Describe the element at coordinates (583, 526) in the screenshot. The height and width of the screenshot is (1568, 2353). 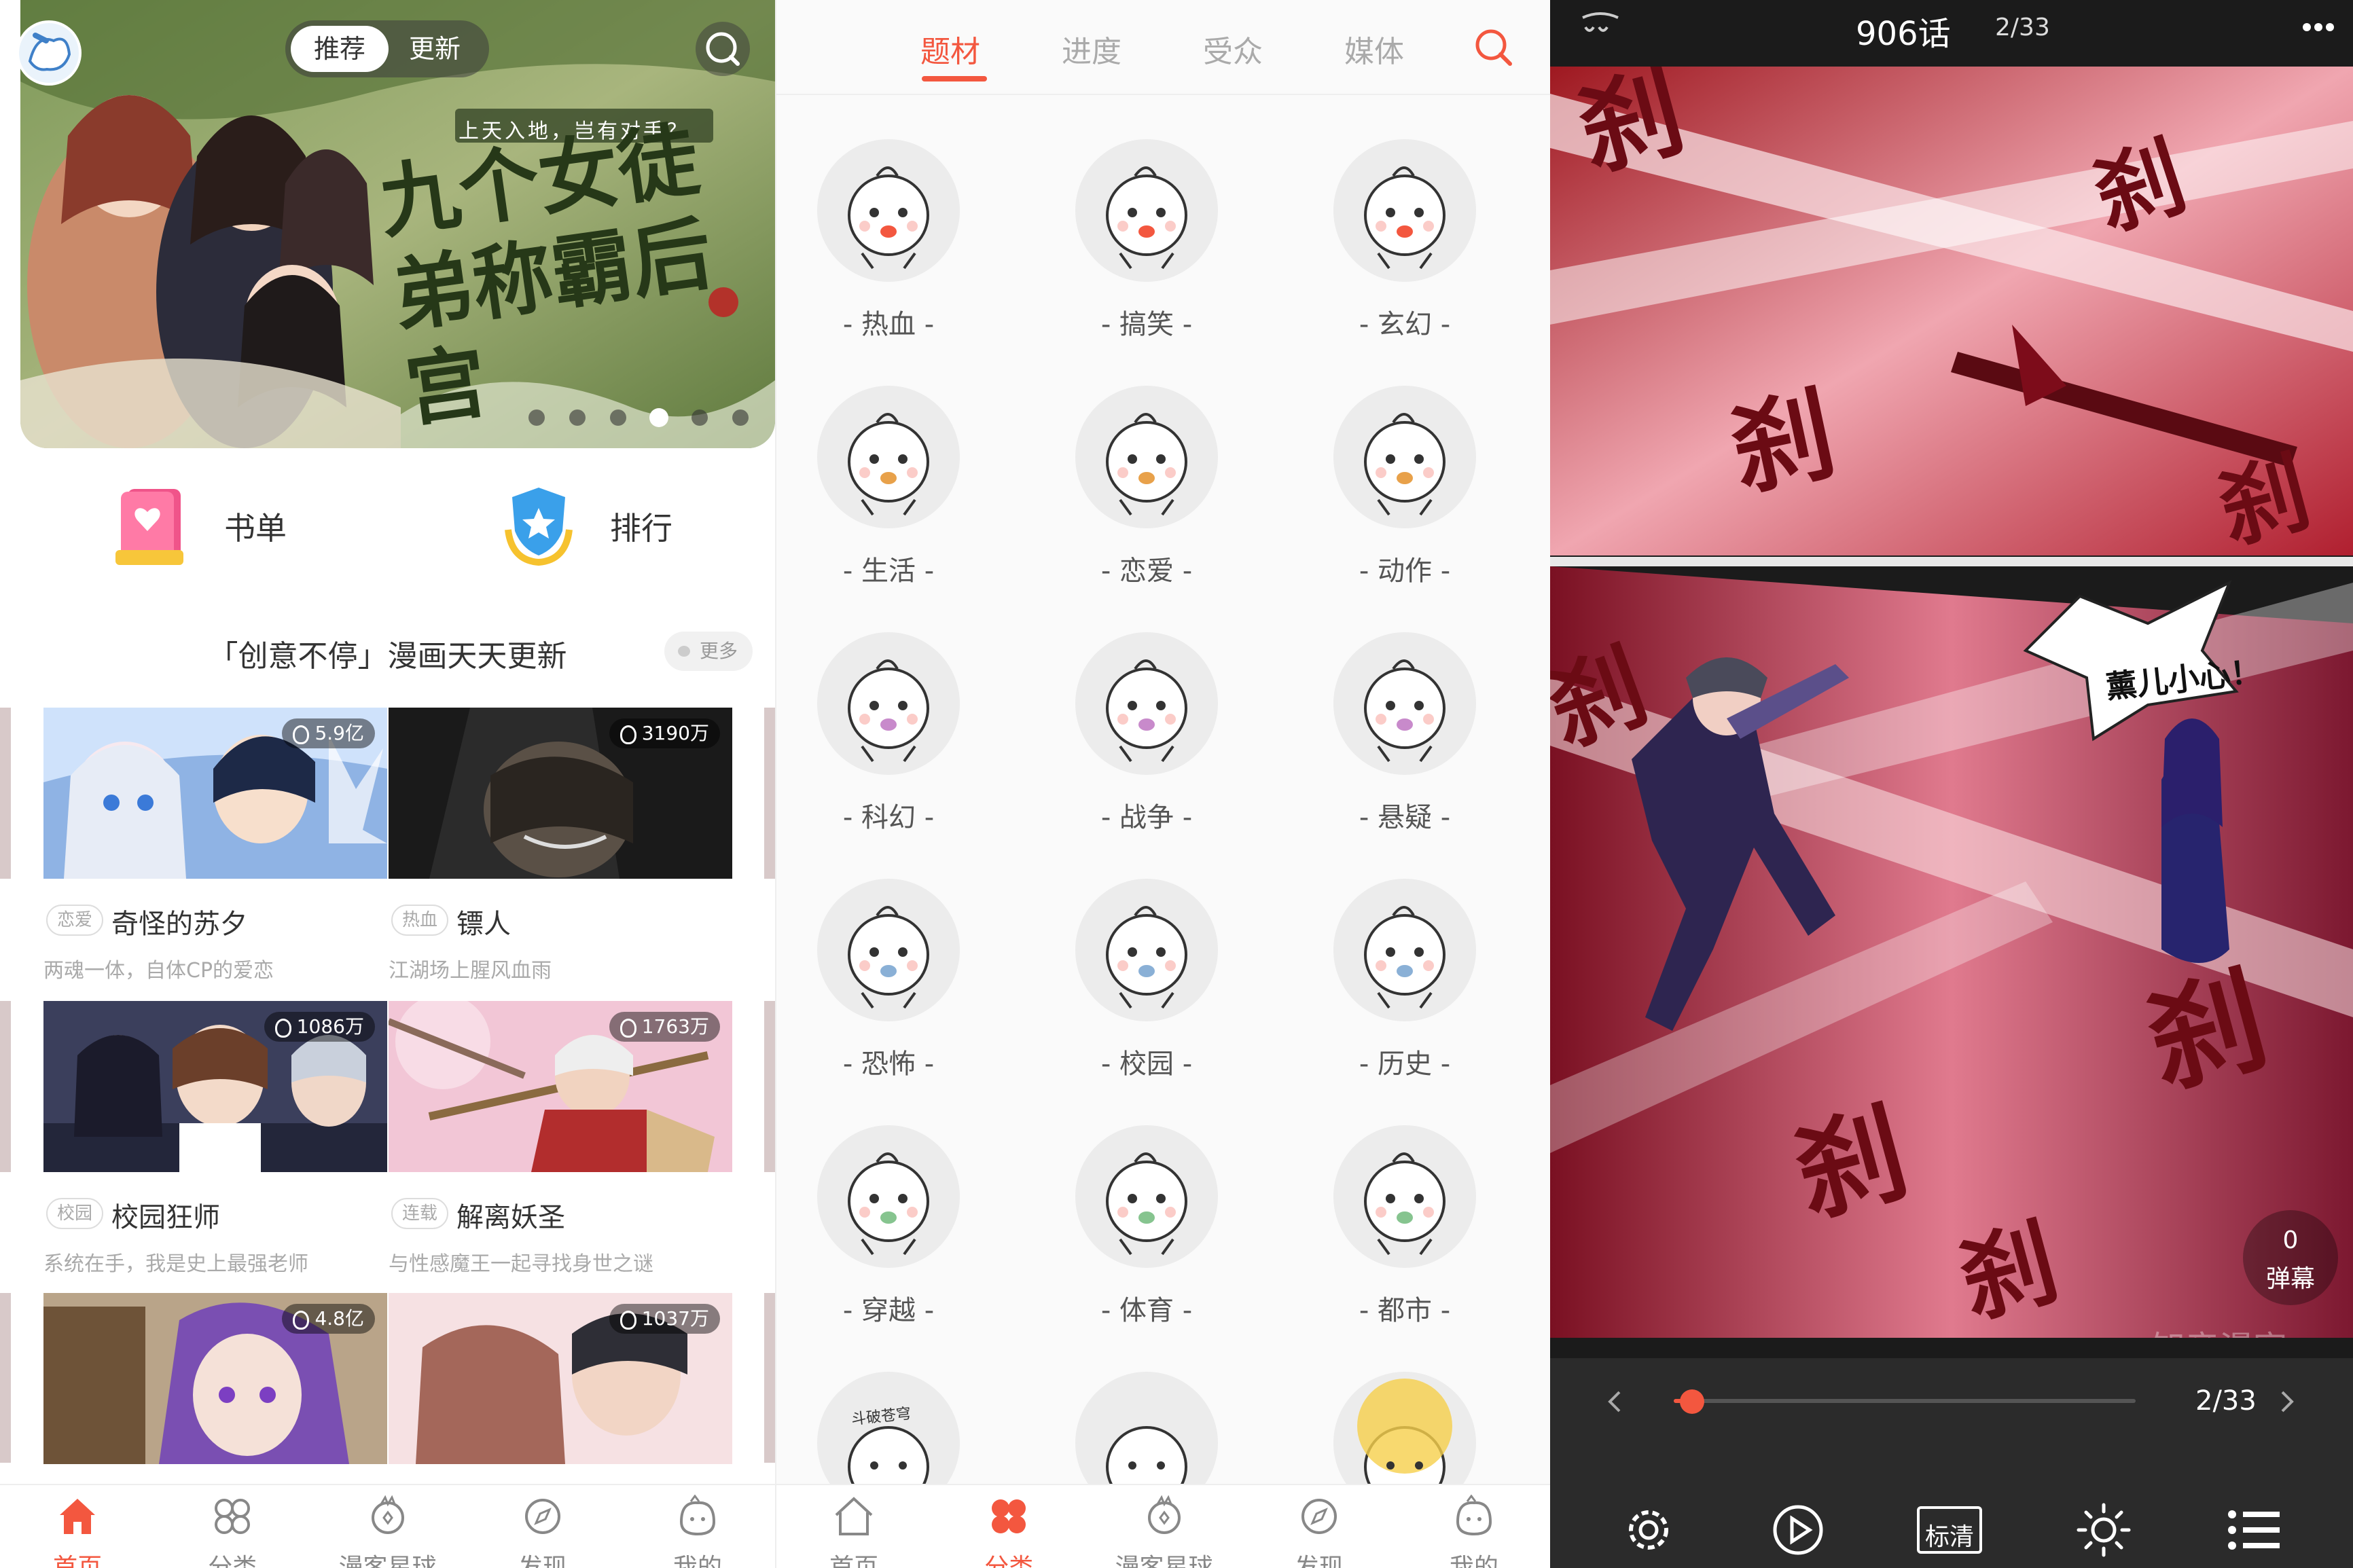
I see `quick-link-ranking: 排行` at that location.